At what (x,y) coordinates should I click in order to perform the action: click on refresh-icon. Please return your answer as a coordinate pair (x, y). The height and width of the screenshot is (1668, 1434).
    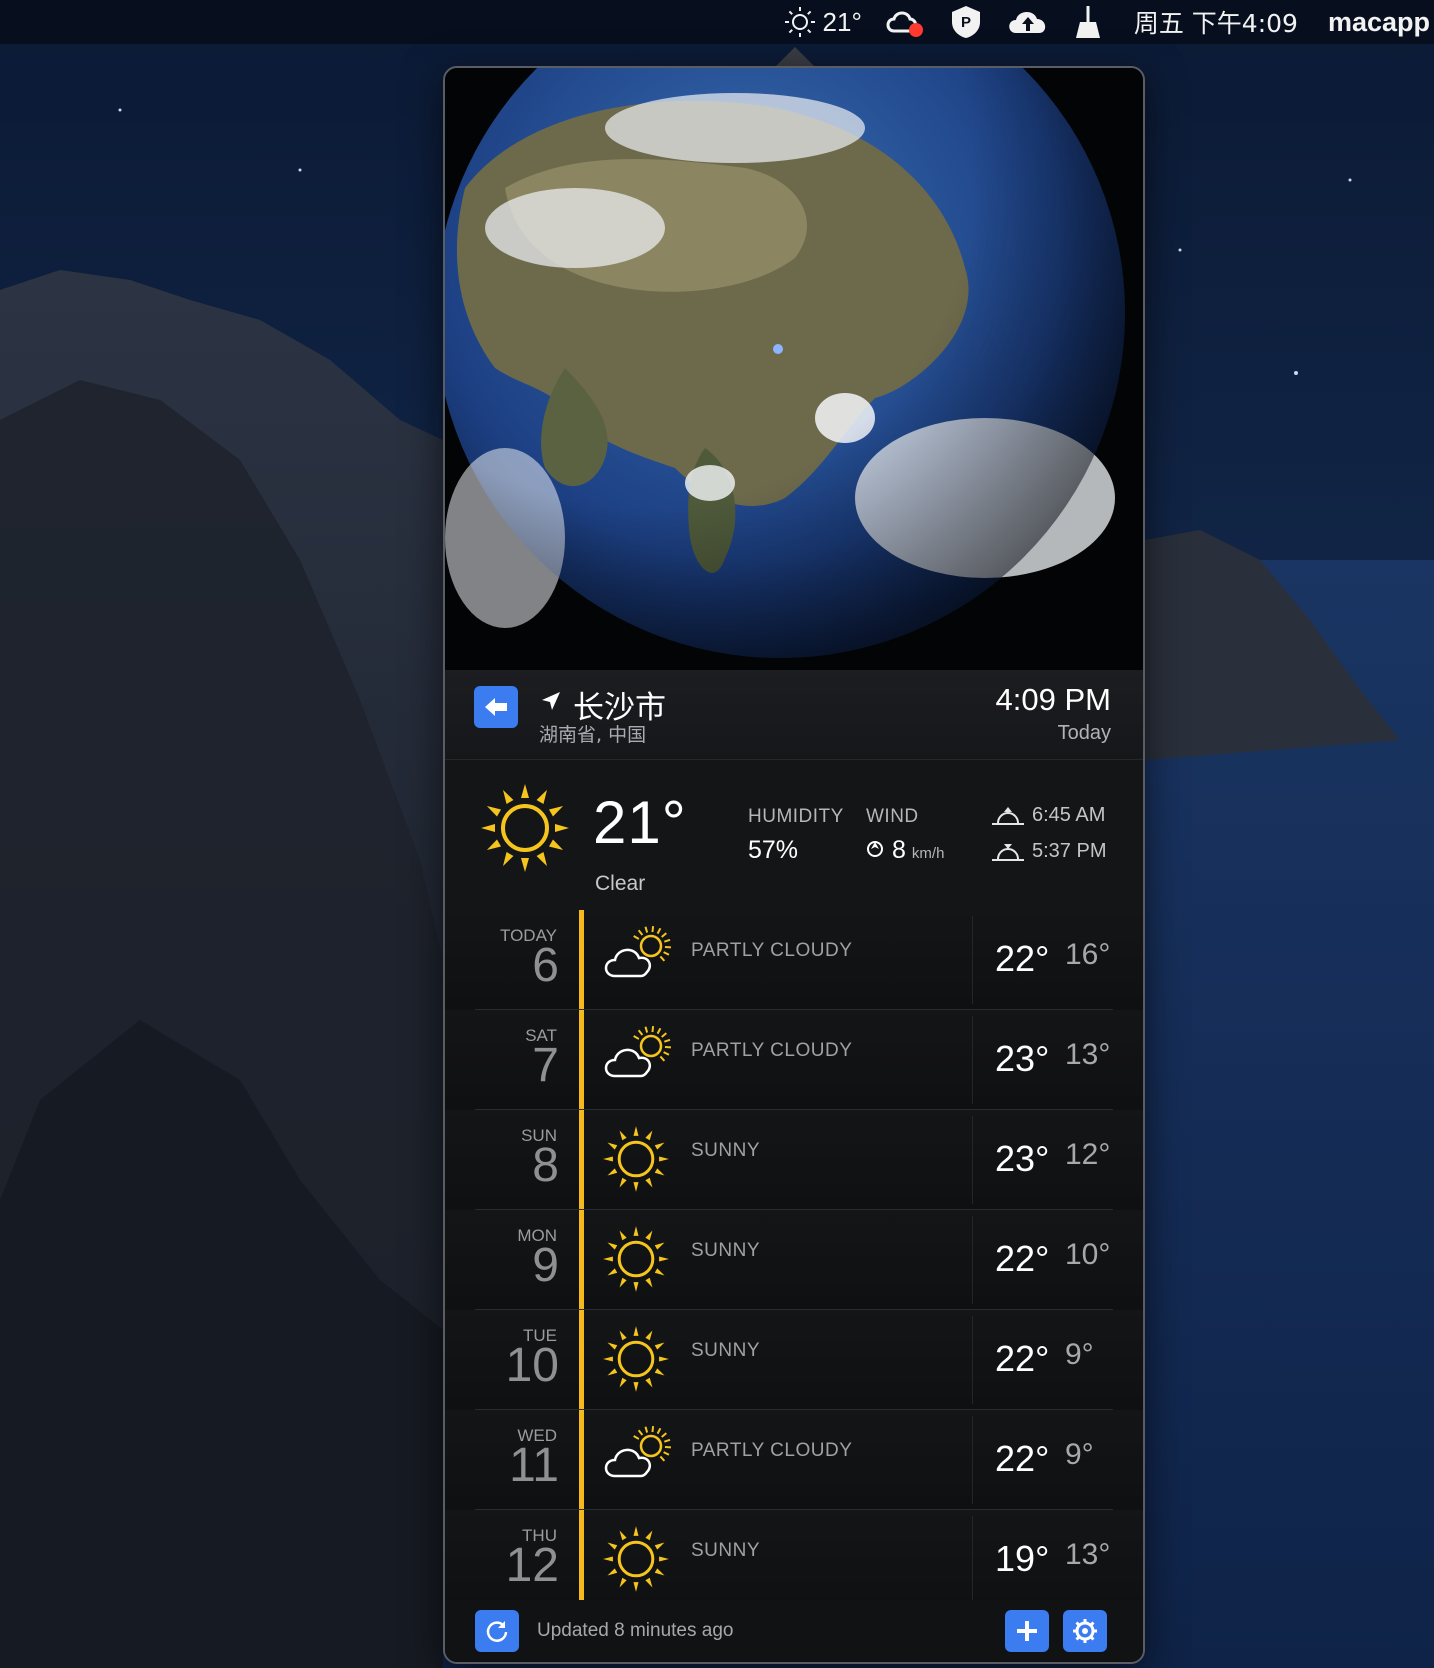
    Looking at the image, I should click on (497, 1631).